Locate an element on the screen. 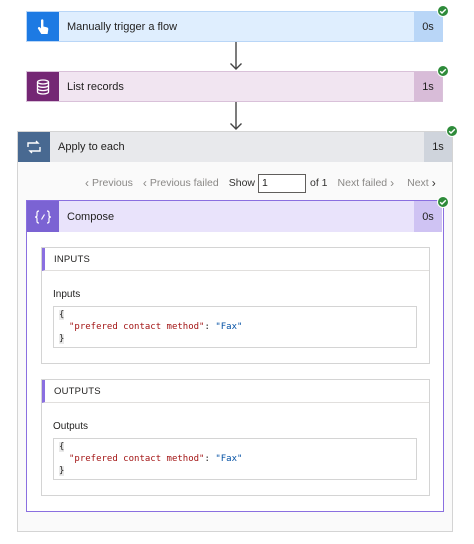  list-records-title: List records is located at coordinates (95, 86).